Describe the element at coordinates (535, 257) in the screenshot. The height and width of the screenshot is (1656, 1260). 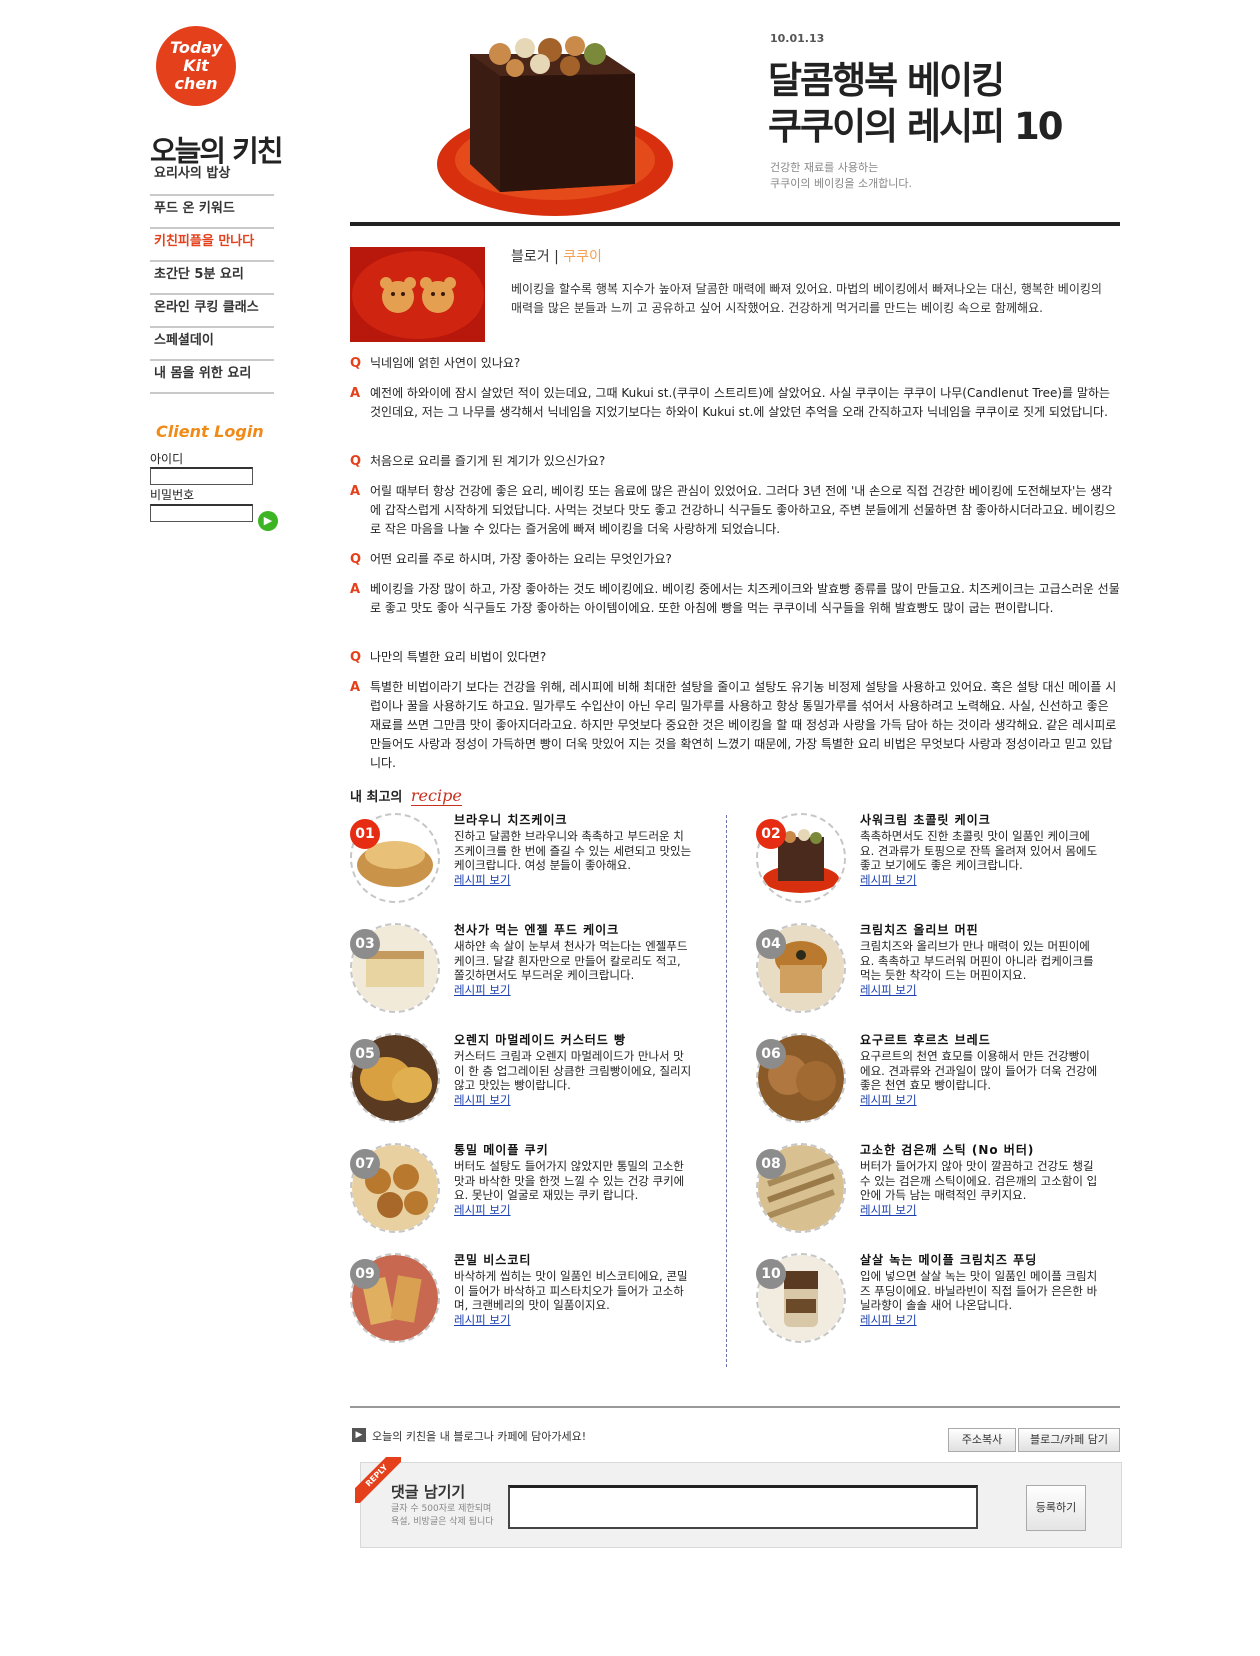
I see `blogger-label: 블로거 |` at that location.